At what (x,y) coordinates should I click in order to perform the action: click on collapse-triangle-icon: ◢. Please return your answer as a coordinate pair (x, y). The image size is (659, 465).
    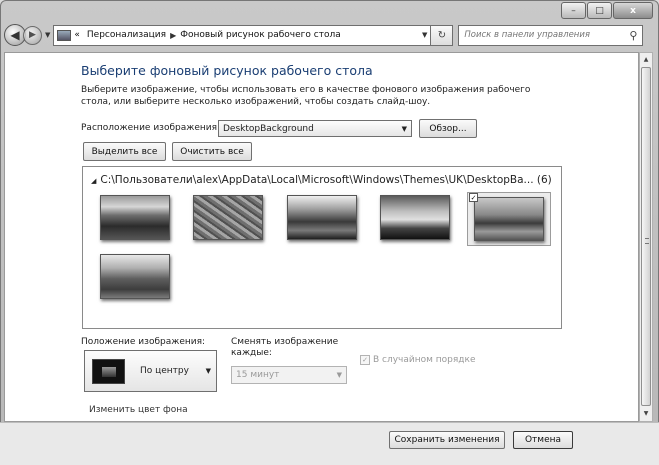
    Looking at the image, I should click on (93, 181).